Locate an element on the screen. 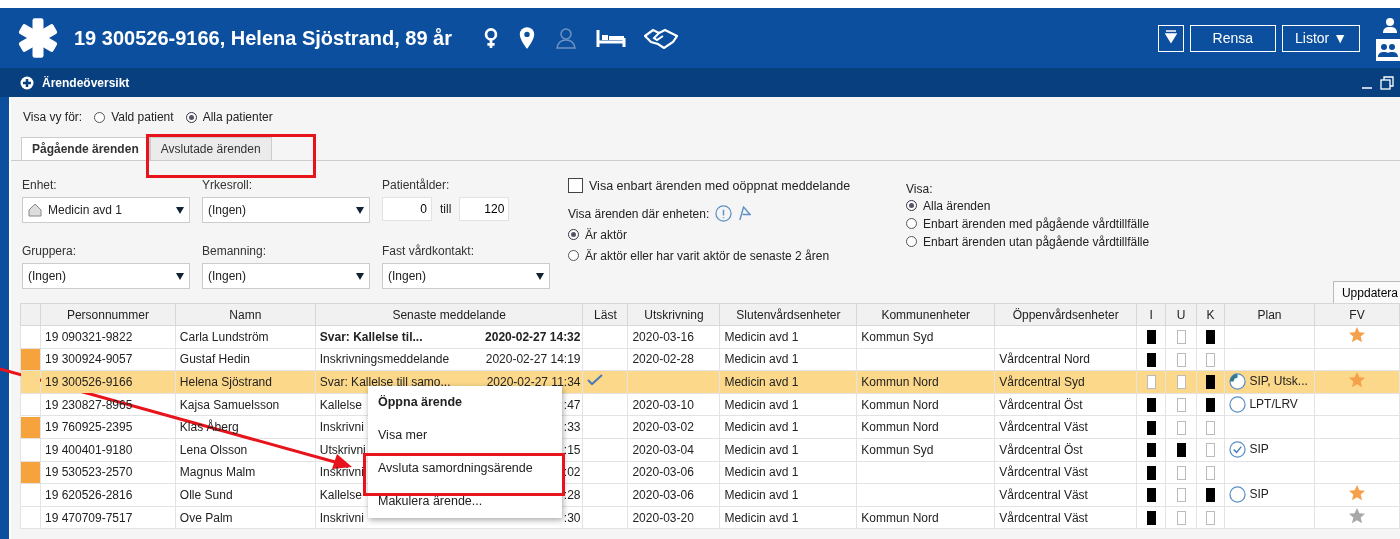 The height and width of the screenshot is (539, 1400). unread-only-checkbox: Visa enbart ärenden med oöppnat meddelande is located at coordinates (728, 185).